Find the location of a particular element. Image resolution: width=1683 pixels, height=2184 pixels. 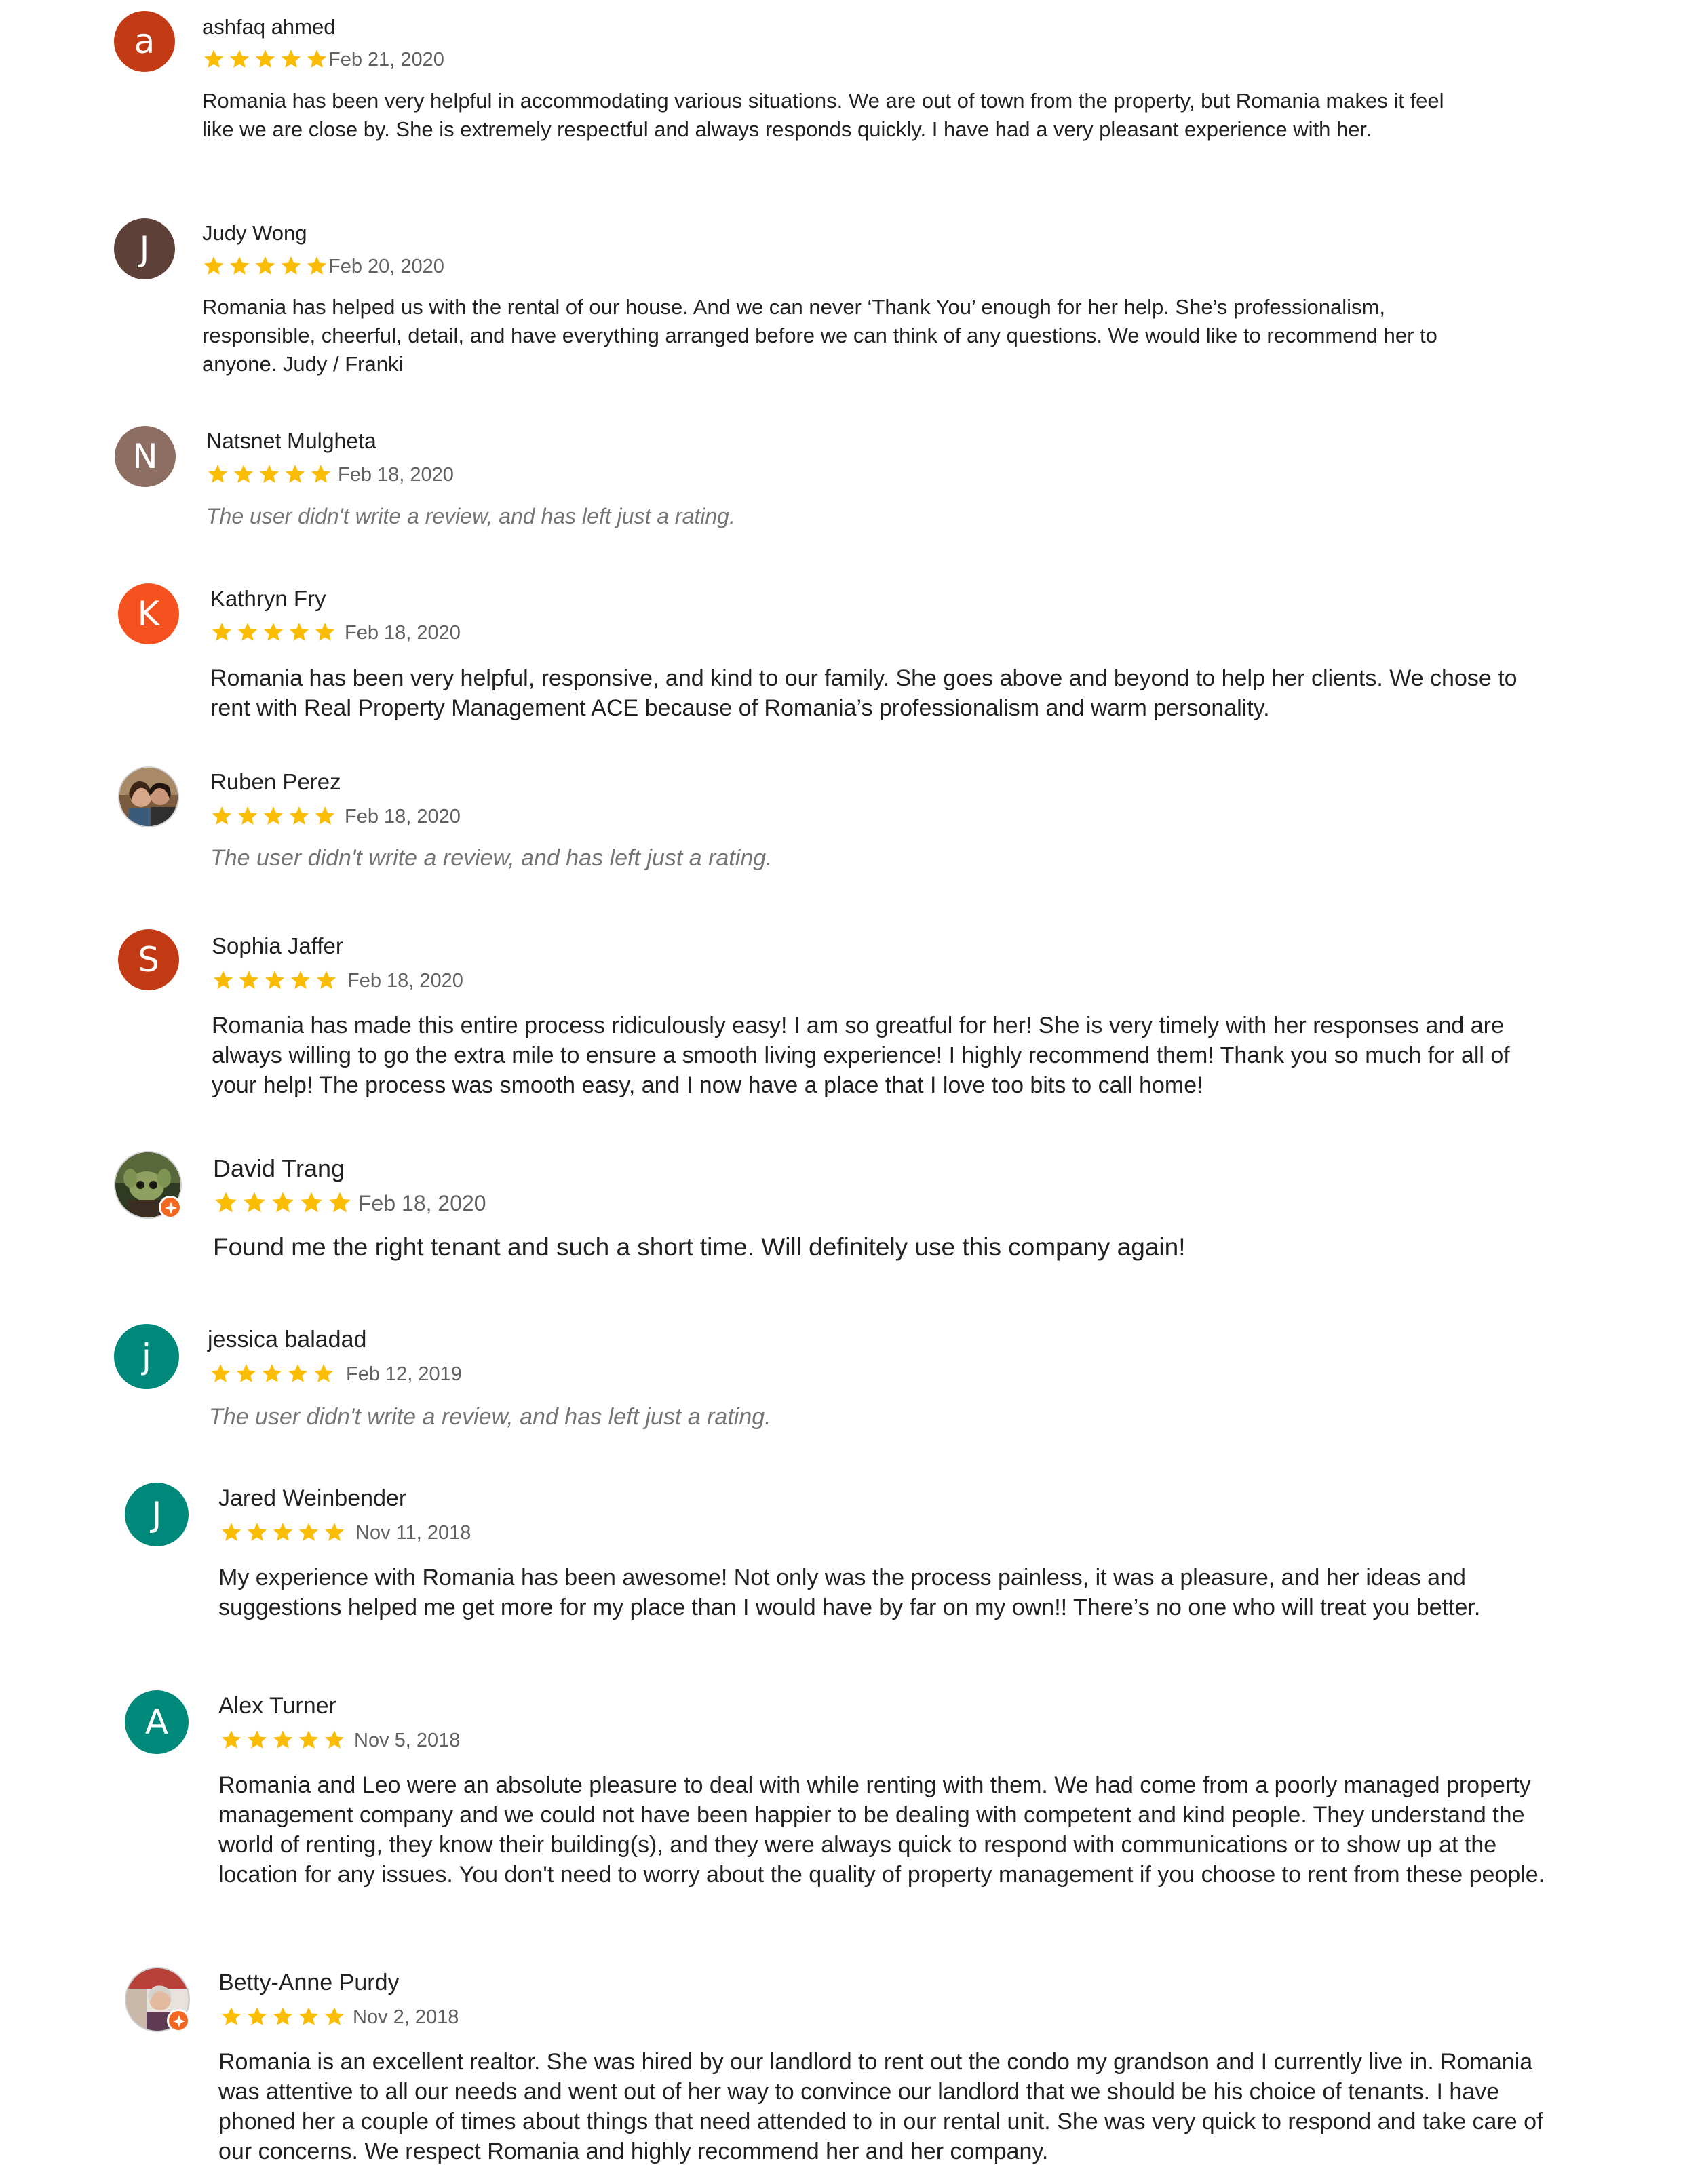

reviewer-name: Sophia Jaffer is located at coordinates (277, 946).